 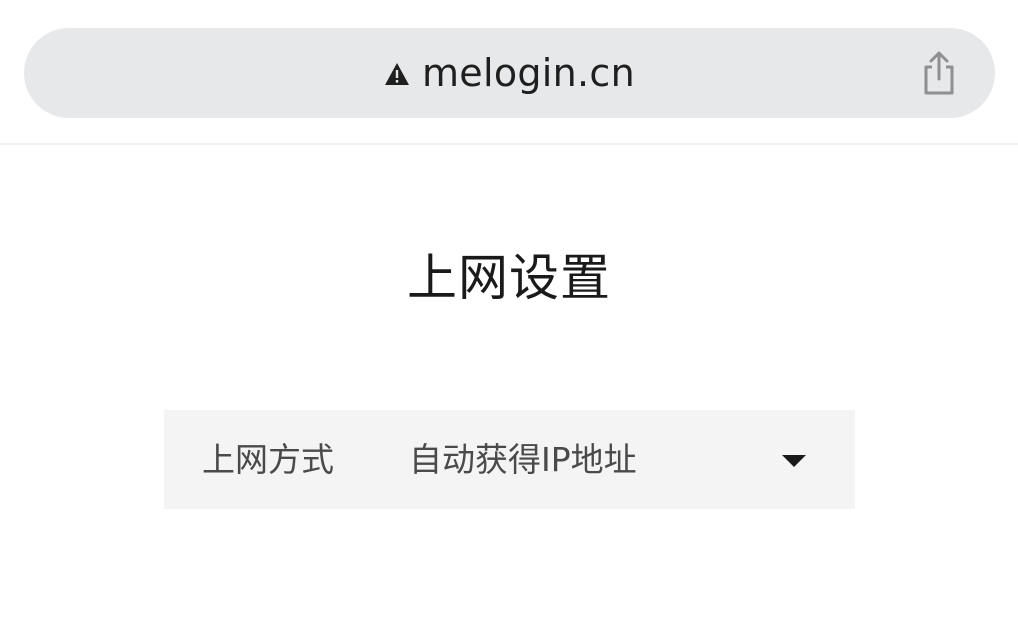 What do you see at coordinates (523, 459) in the screenshot?
I see `connection-type-select: 自动获得IP地址` at bounding box center [523, 459].